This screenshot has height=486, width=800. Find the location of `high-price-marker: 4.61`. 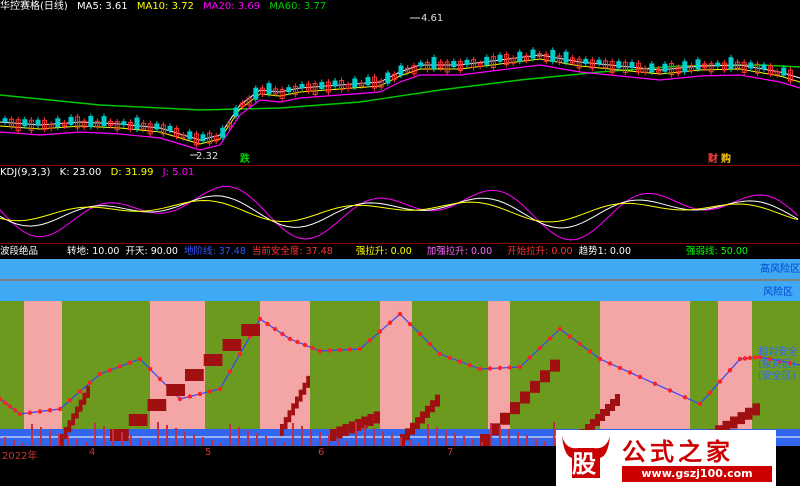

high-price-marker: 4.61 is located at coordinates (432, 18).